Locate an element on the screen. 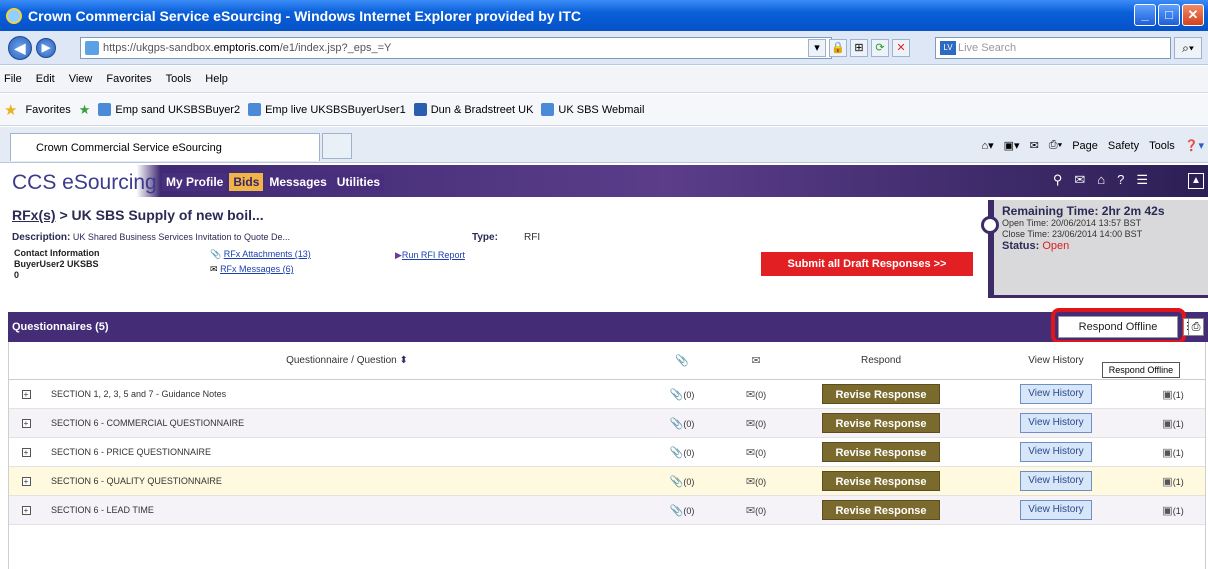 This screenshot has width=1208, height=569. menu-file: File is located at coordinates (13, 79).